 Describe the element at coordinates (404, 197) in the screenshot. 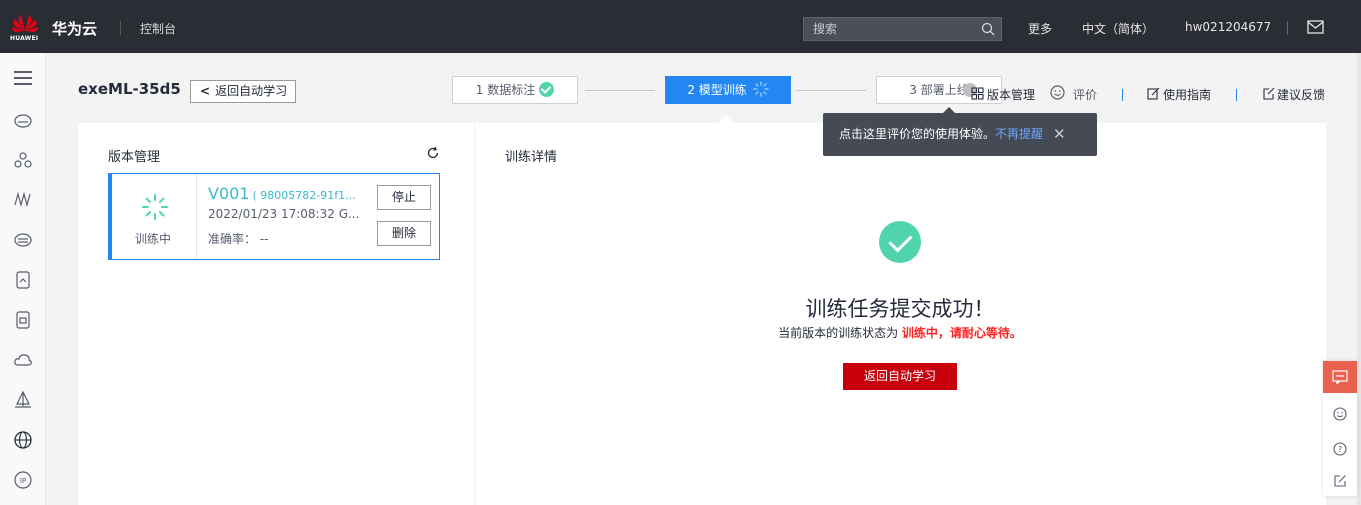

I see `stop-button: 停止` at that location.